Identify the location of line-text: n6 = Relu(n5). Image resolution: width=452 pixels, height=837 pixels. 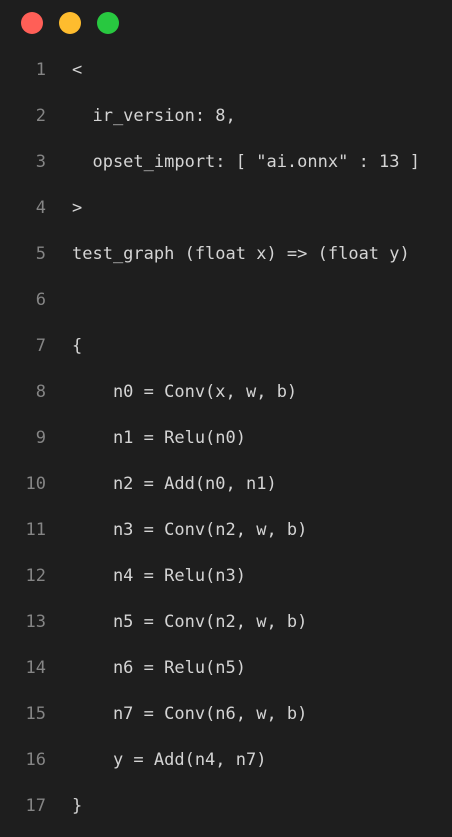
(159, 668).